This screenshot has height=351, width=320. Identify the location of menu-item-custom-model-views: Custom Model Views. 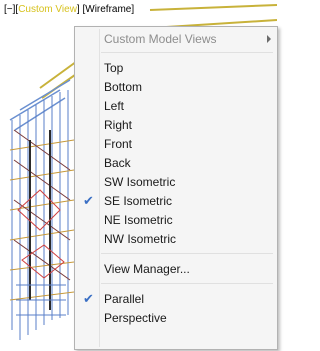
(176, 39).